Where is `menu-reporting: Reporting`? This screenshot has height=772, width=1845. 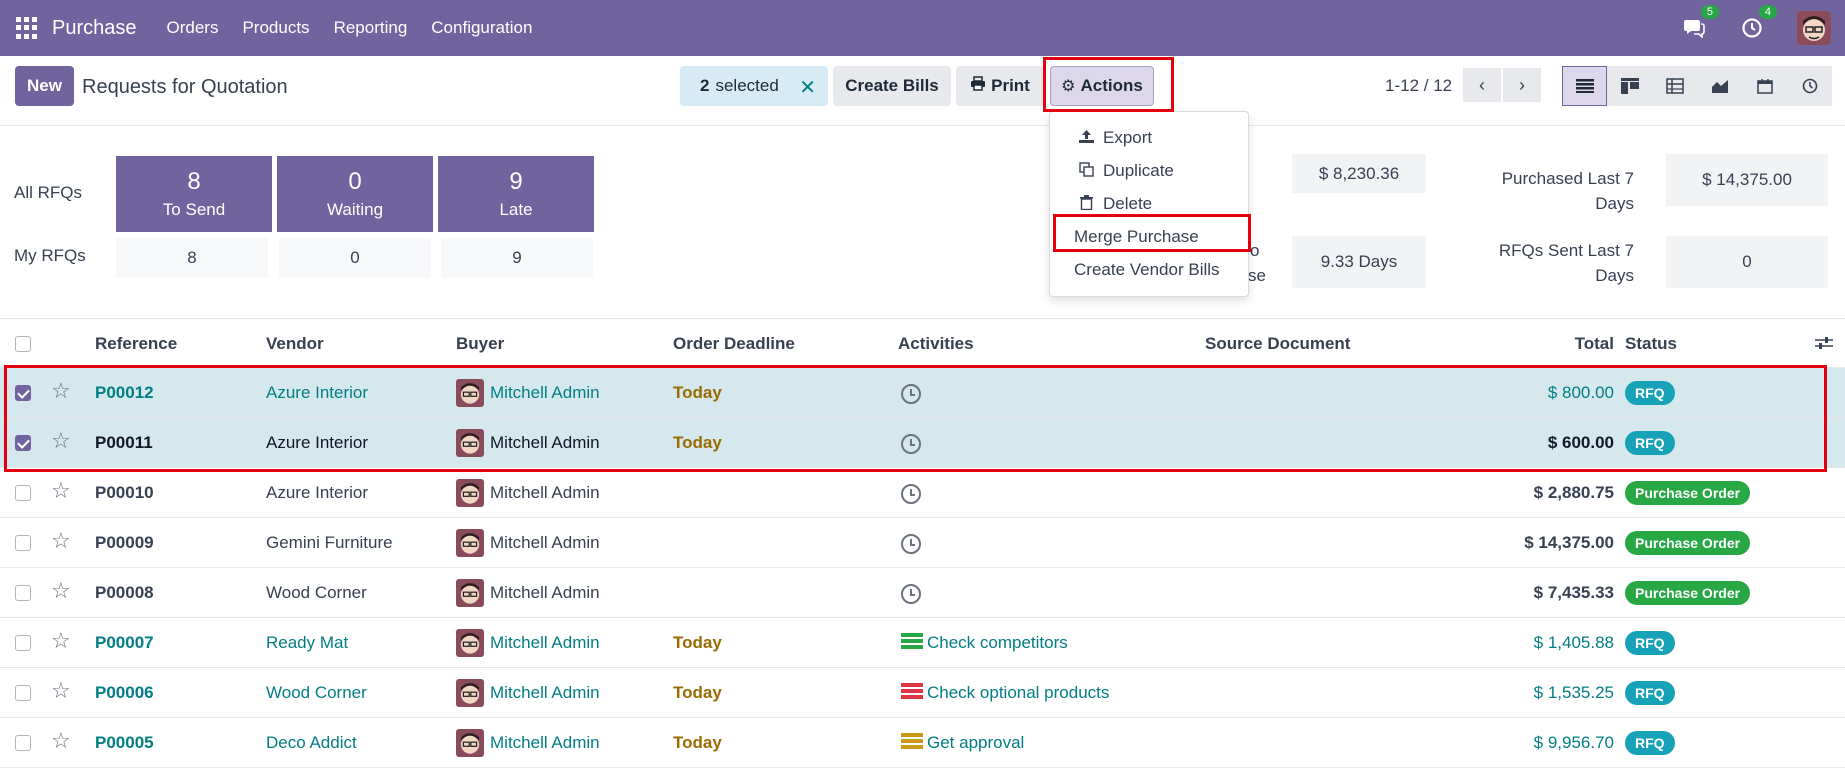 menu-reporting: Reporting is located at coordinates (371, 28).